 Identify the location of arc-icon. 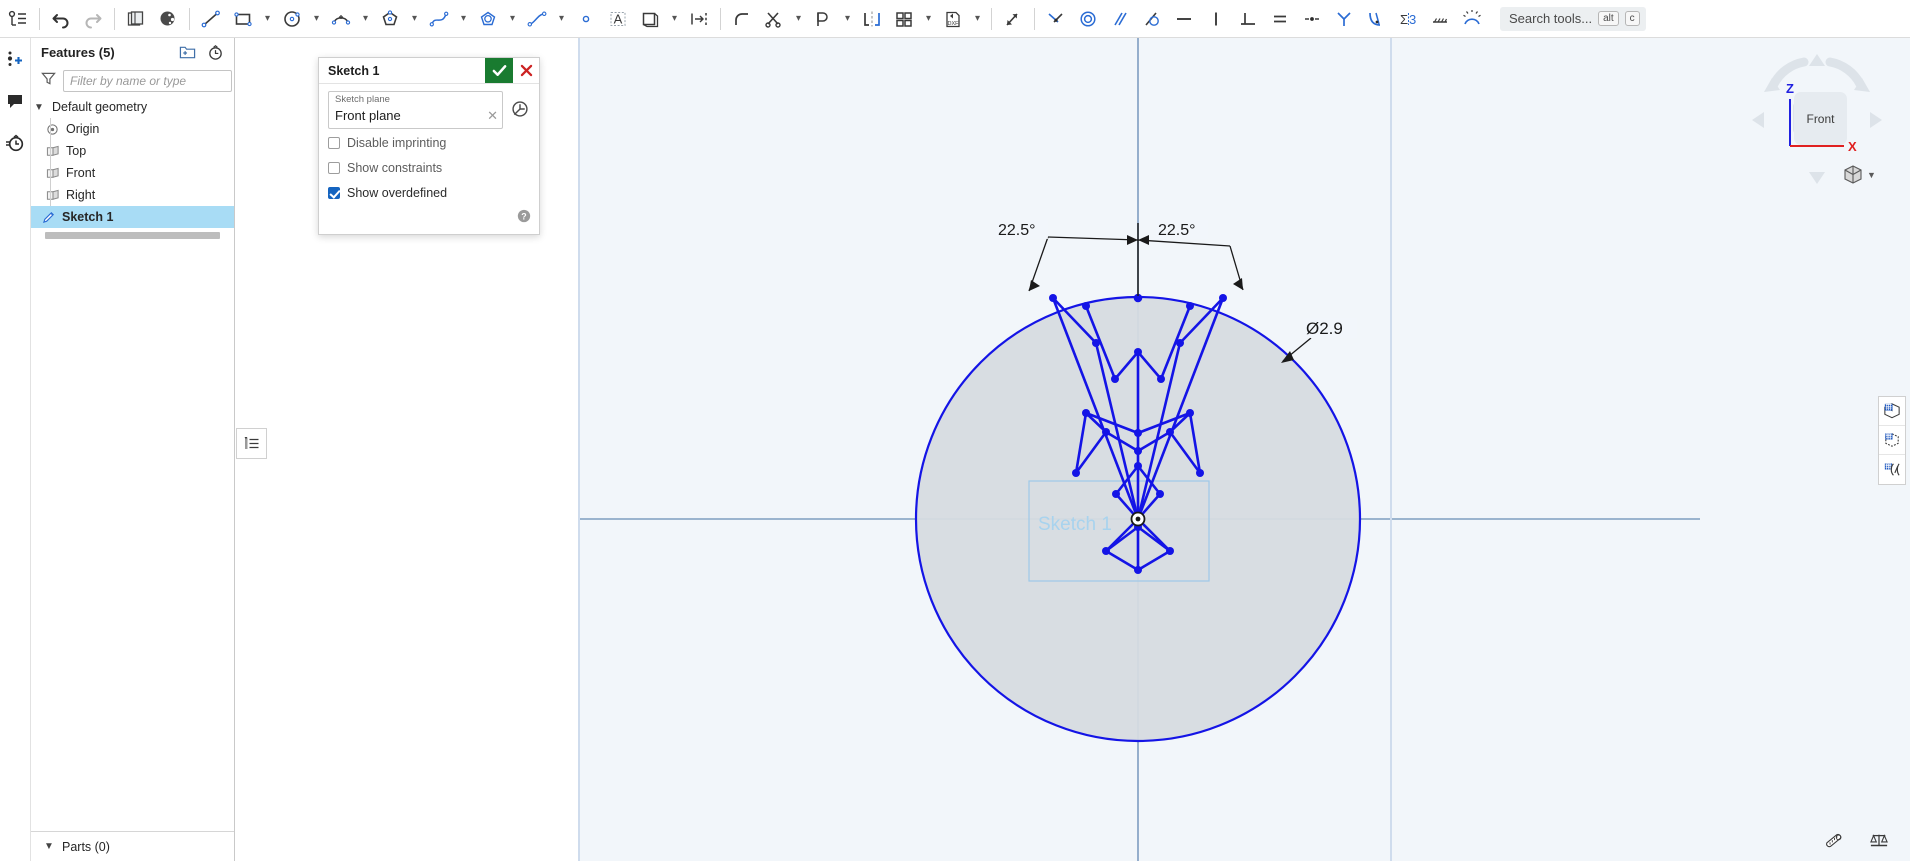
(341, 19).